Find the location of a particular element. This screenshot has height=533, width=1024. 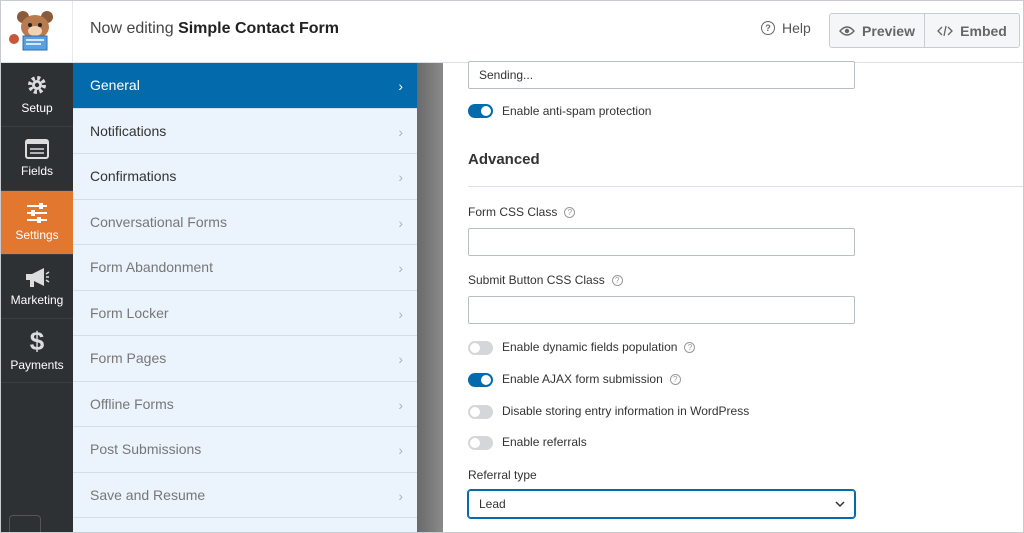

sidebar-item-settings: Settings is located at coordinates (37, 223).